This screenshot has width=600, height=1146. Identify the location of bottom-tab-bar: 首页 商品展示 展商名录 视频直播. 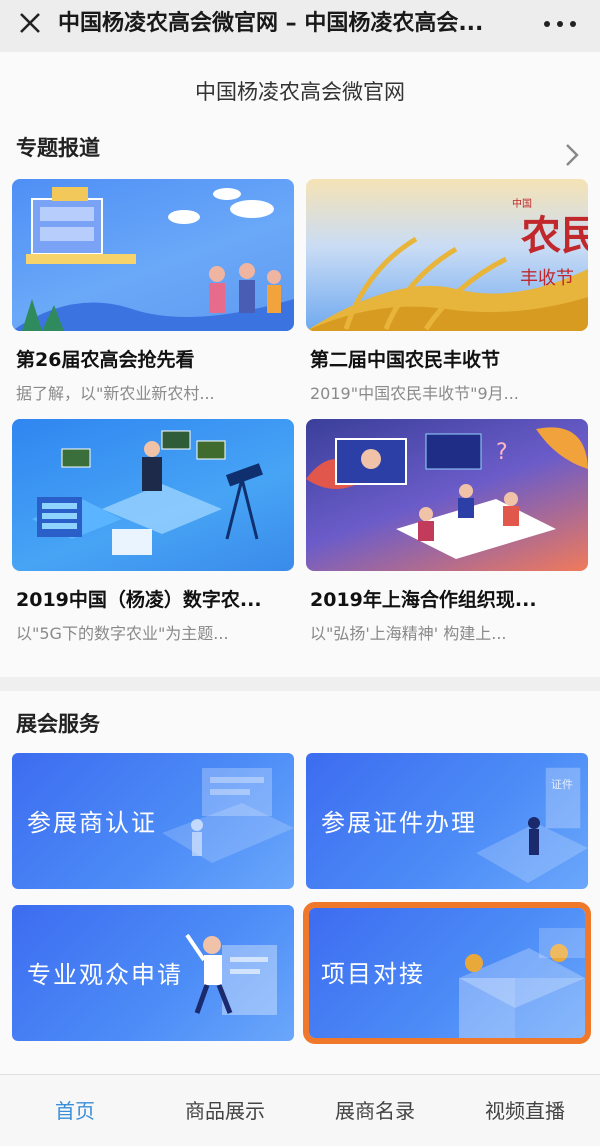
(300, 1110).